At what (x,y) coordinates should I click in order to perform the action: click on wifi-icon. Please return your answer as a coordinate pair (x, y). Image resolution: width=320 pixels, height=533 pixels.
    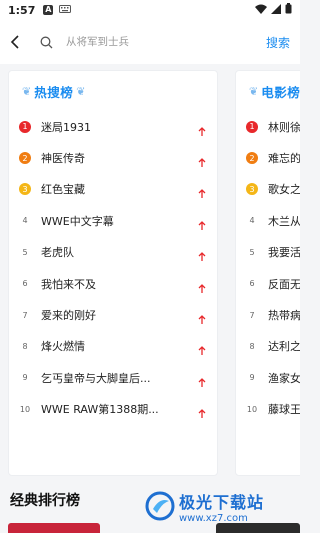
    Looking at the image, I should click on (261, 10).